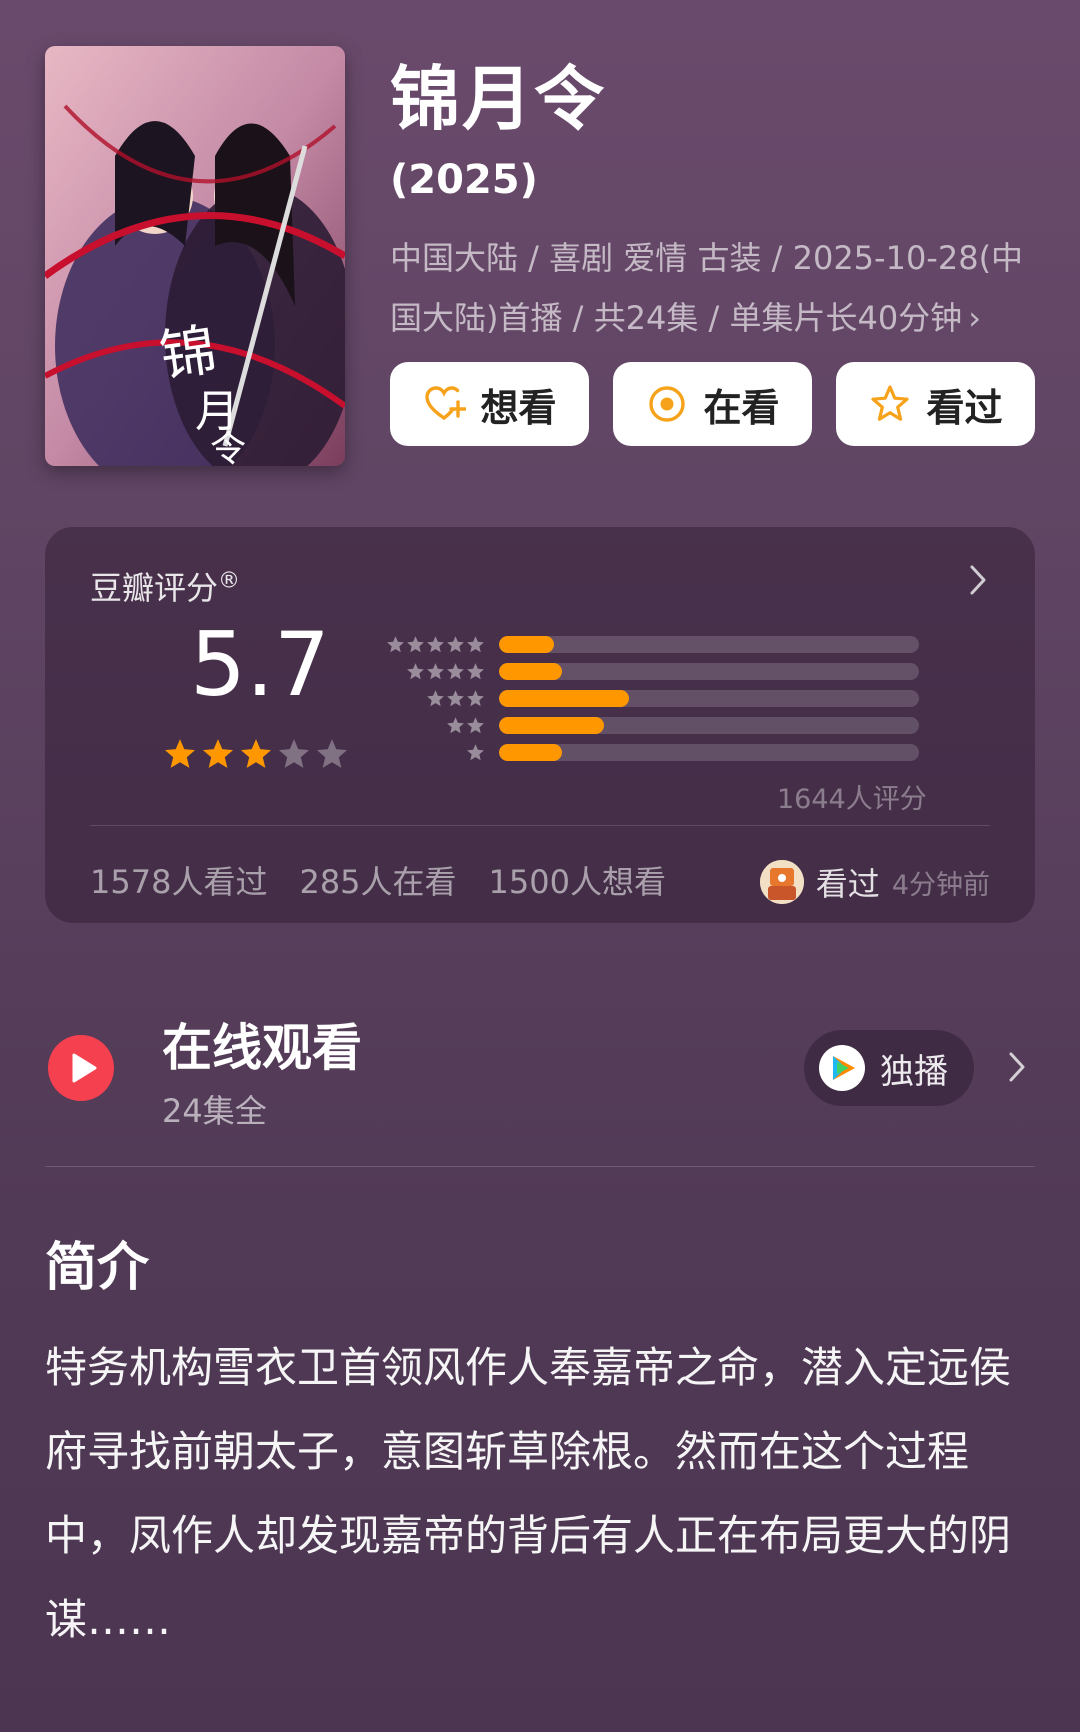 The image size is (1080, 1732). Describe the element at coordinates (964, 407) in the screenshot. I see `watched-label: 看过` at that location.